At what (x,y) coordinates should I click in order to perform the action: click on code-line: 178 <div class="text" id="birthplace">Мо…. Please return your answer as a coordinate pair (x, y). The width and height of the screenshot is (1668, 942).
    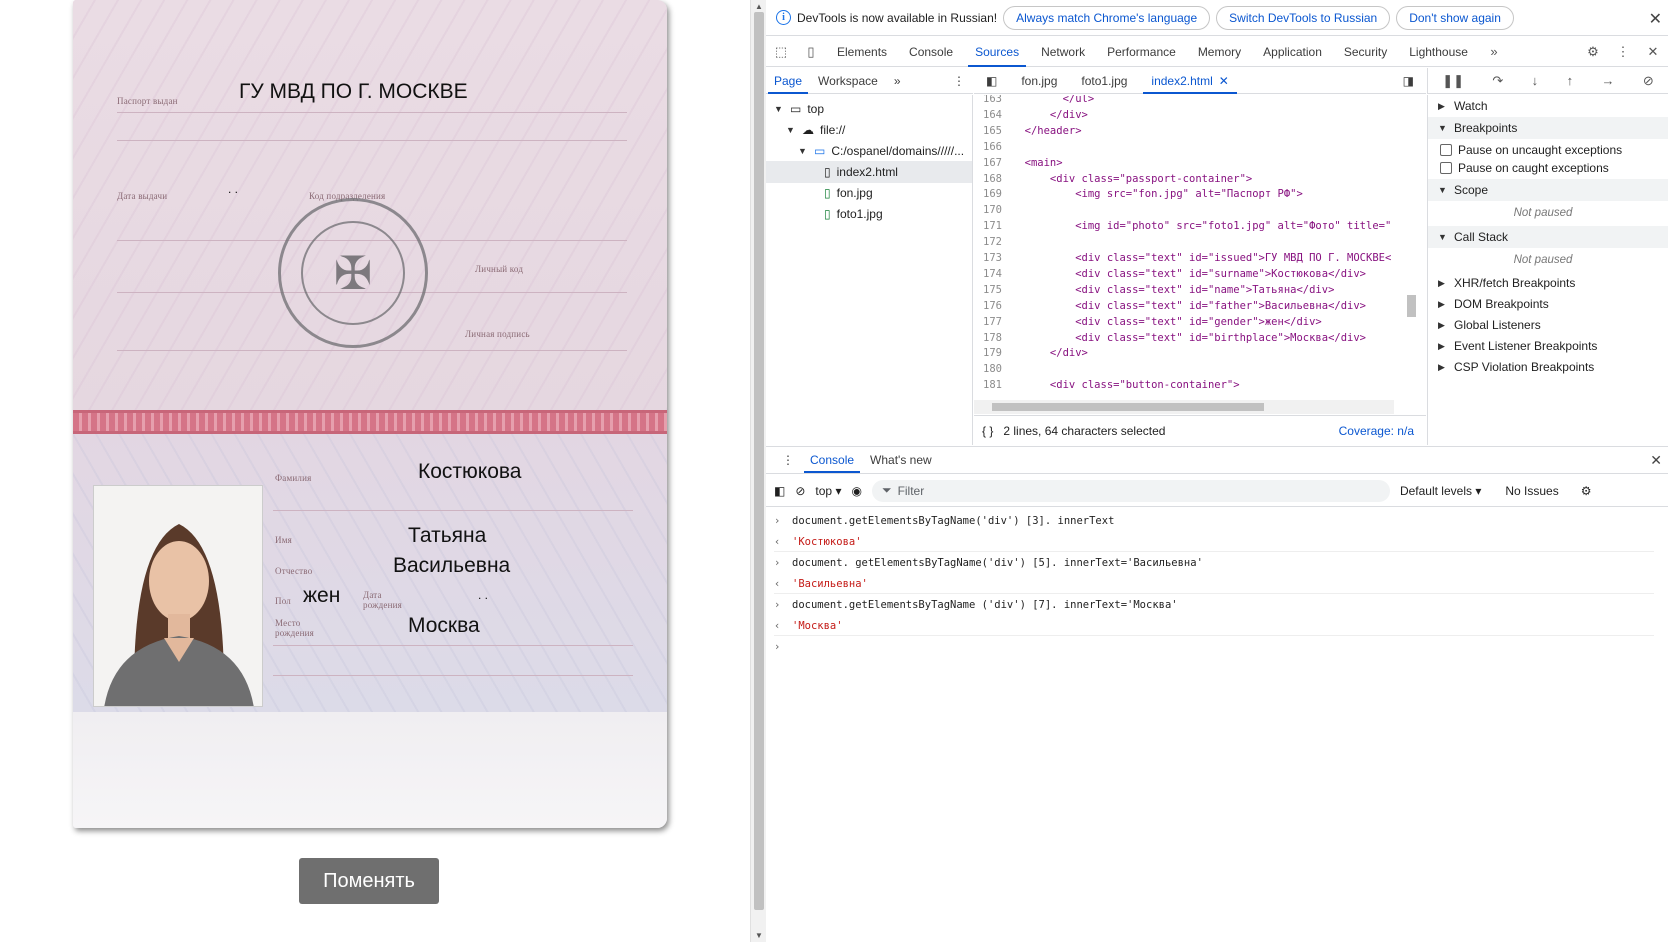
    Looking at the image, I should click on (1200, 338).